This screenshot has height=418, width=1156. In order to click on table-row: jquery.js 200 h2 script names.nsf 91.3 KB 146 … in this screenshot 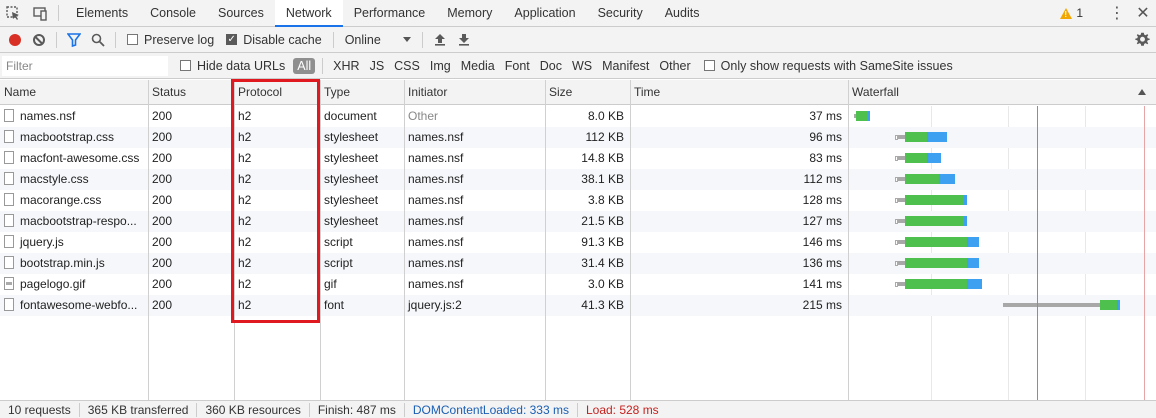, I will do `click(578, 242)`.